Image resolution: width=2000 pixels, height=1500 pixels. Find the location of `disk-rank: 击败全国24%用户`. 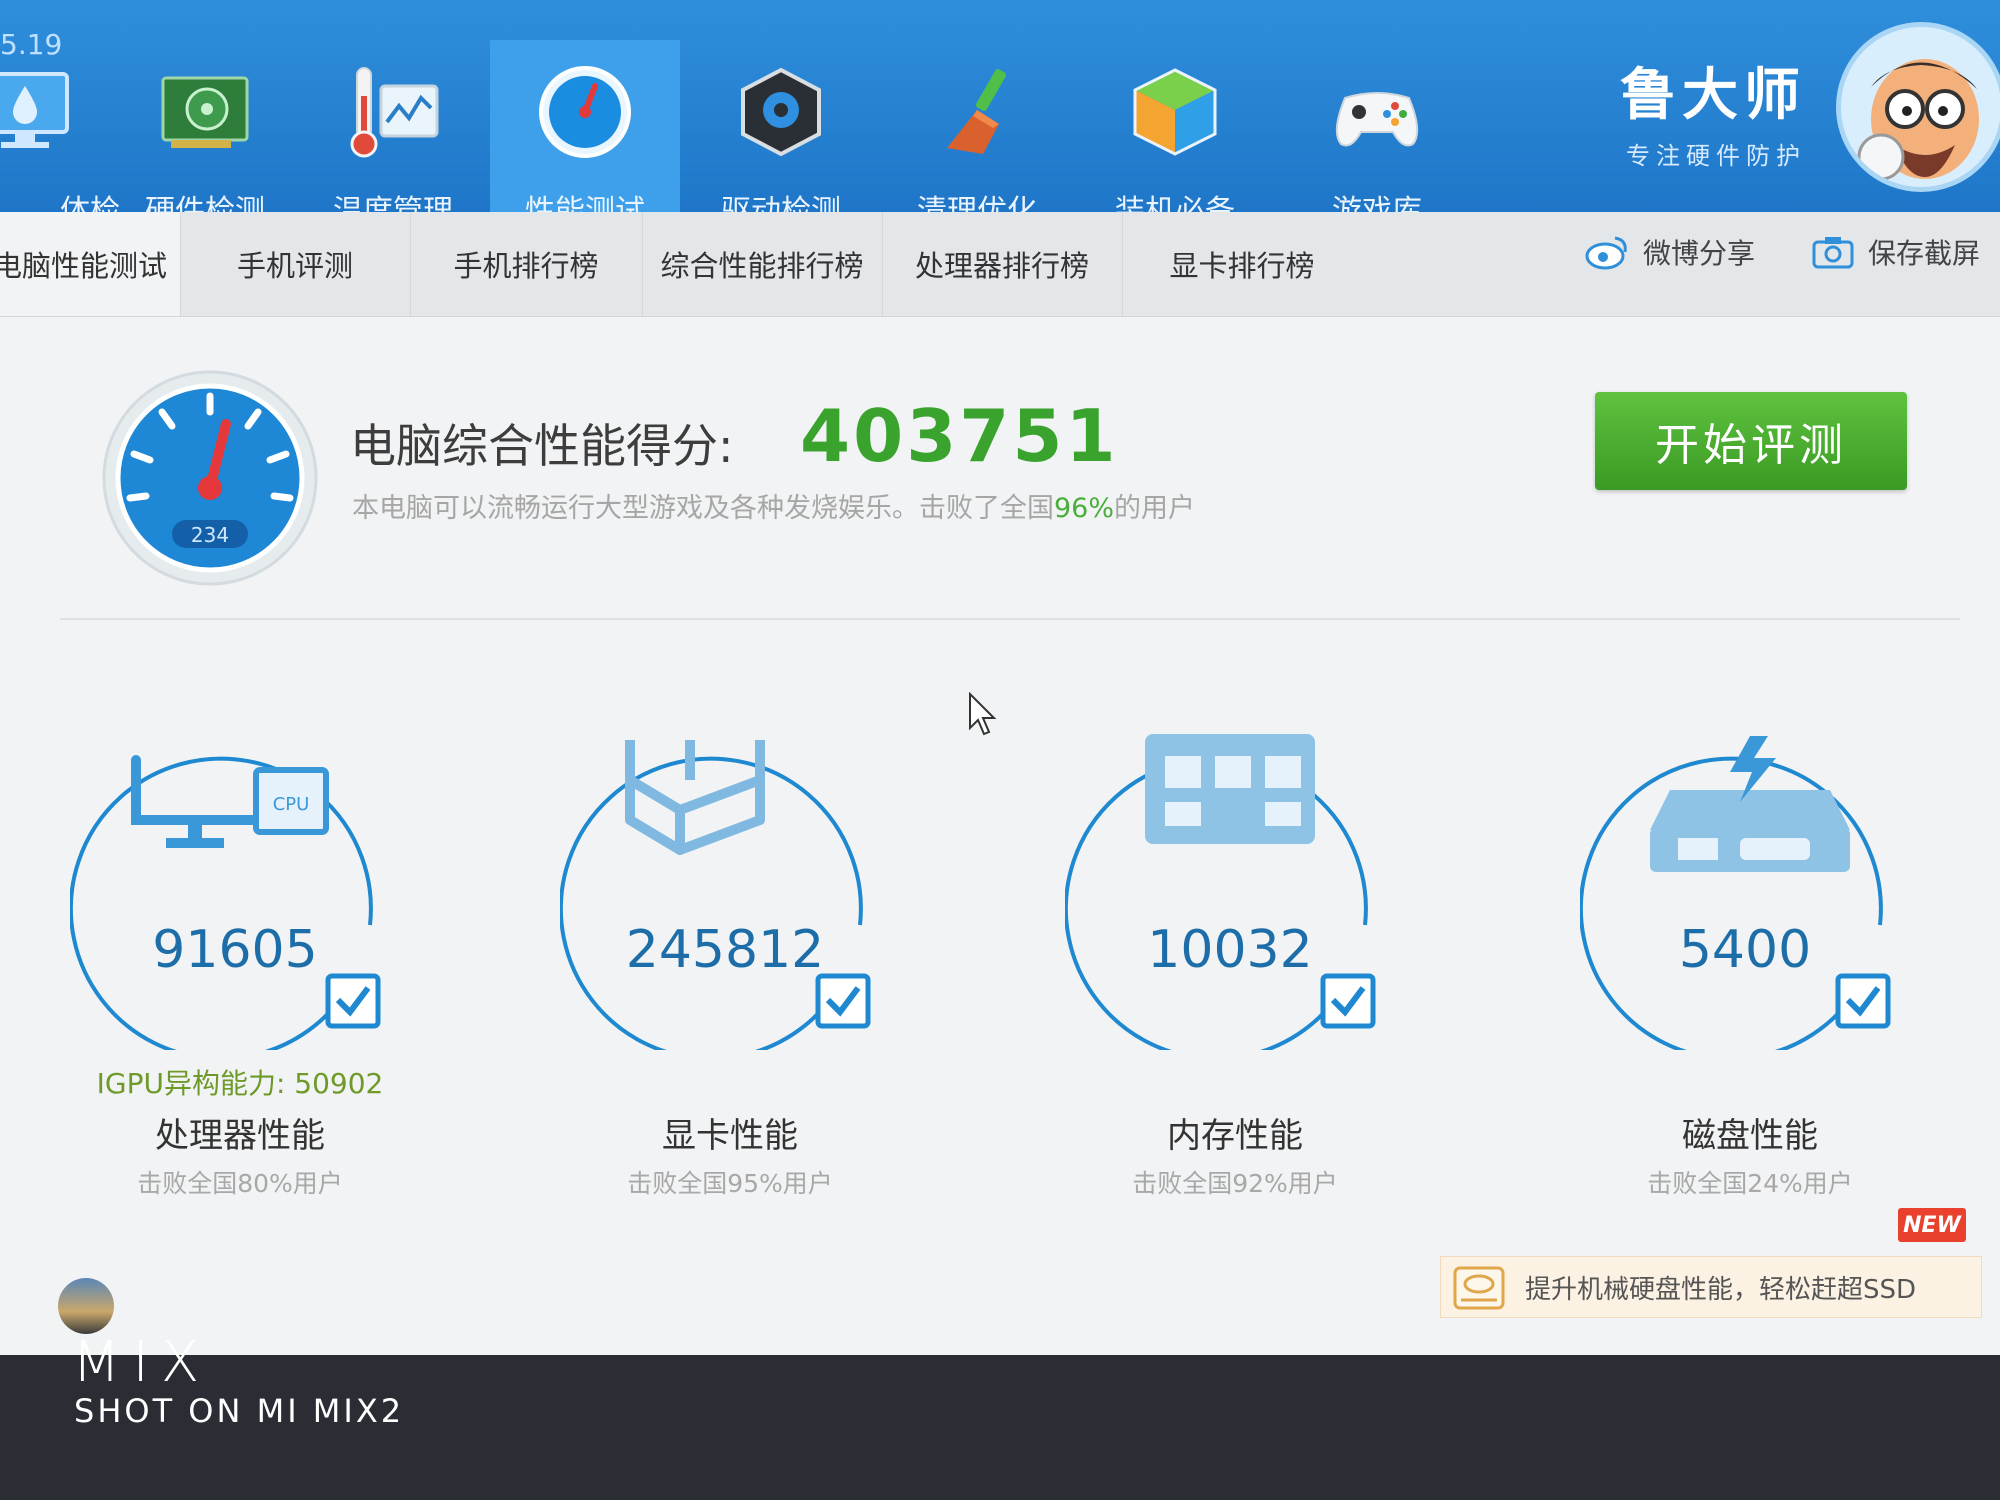

disk-rank: 击败全国24%用户 is located at coordinates (1750, 1183).